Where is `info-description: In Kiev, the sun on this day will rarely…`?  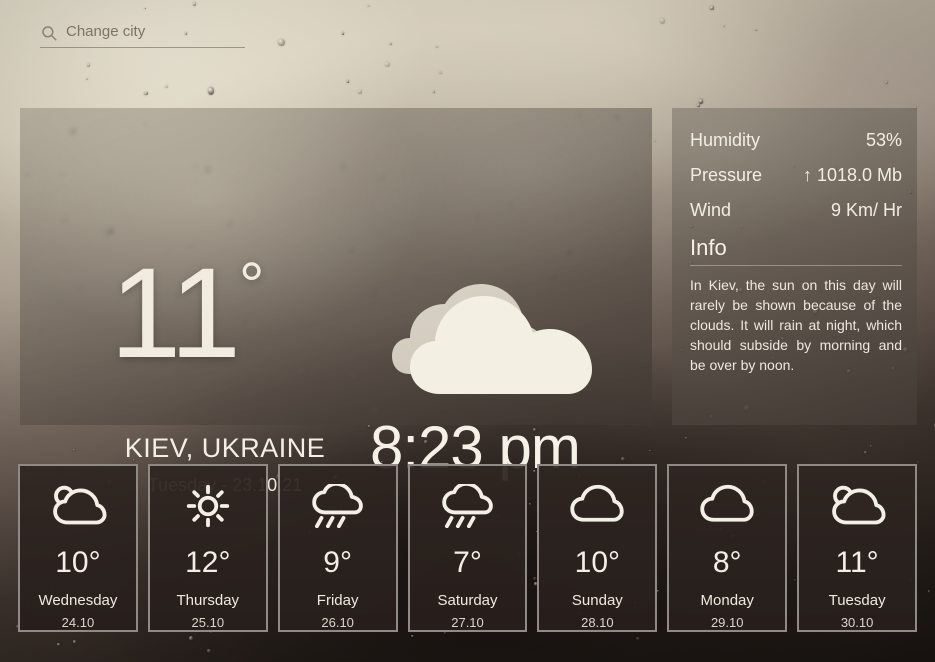
info-description: In Kiev, the sun on this day will rarely… is located at coordinates (796, 325).